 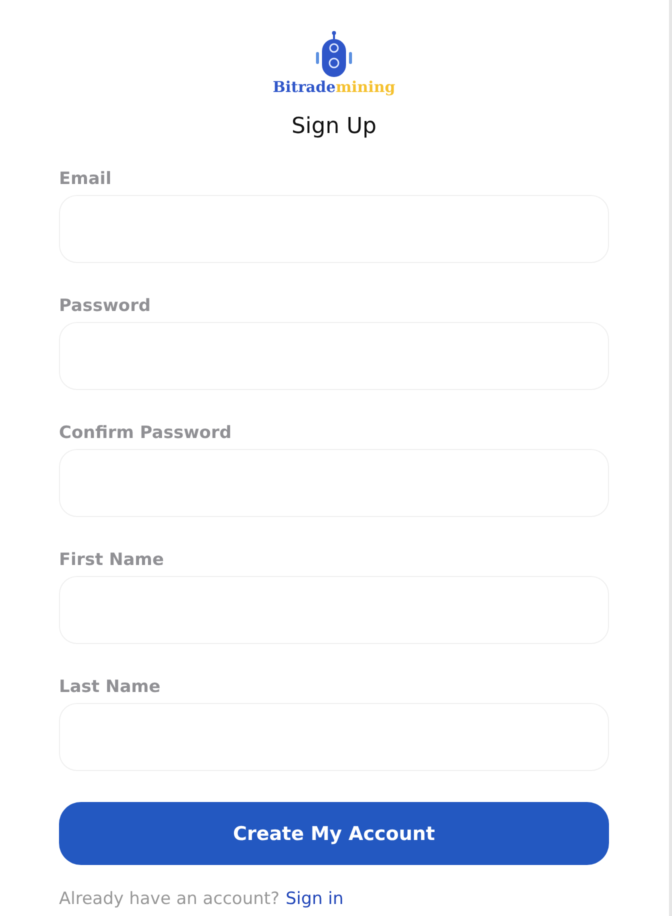 I want to click on logo-text: Bitrade, so click(x=304, y=87).